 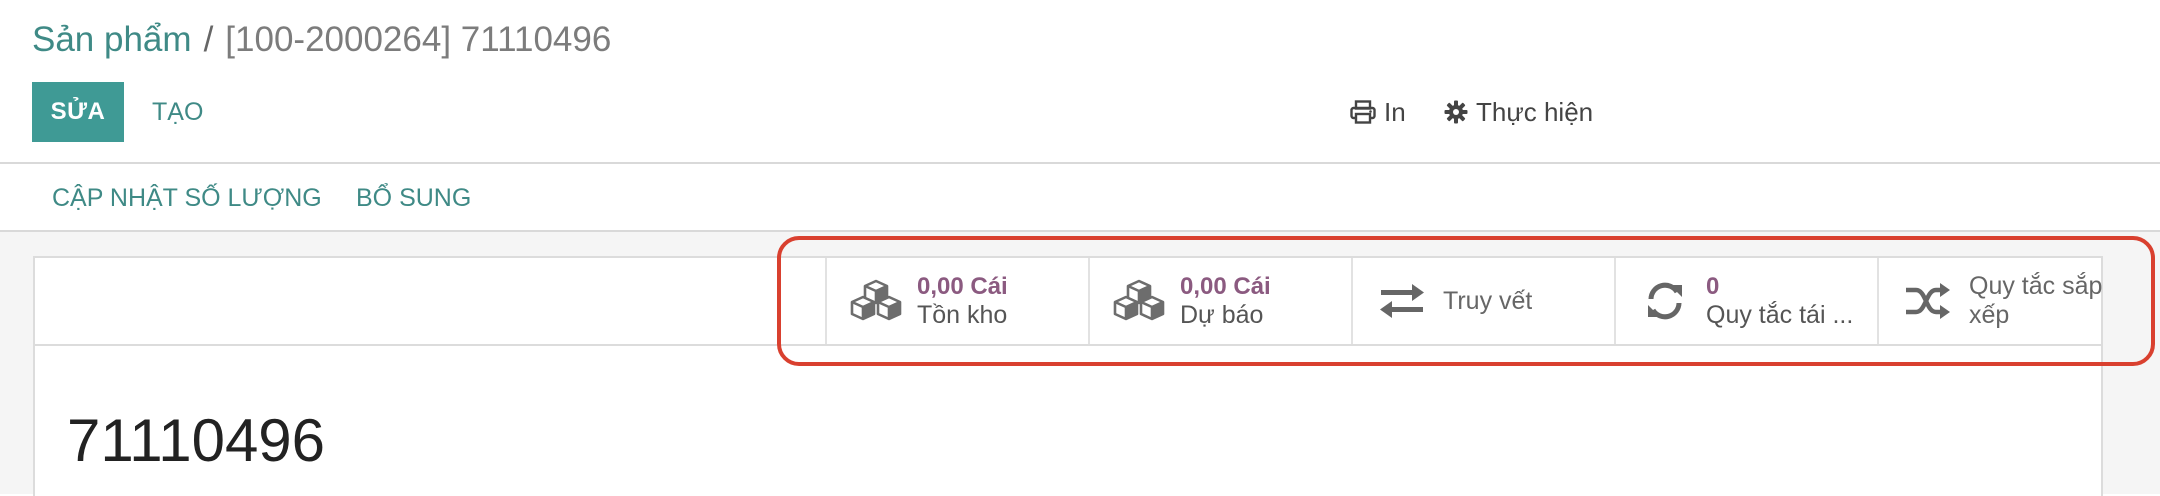 I want to click on product-name-title: 71110496, so click(x=196, y=440).